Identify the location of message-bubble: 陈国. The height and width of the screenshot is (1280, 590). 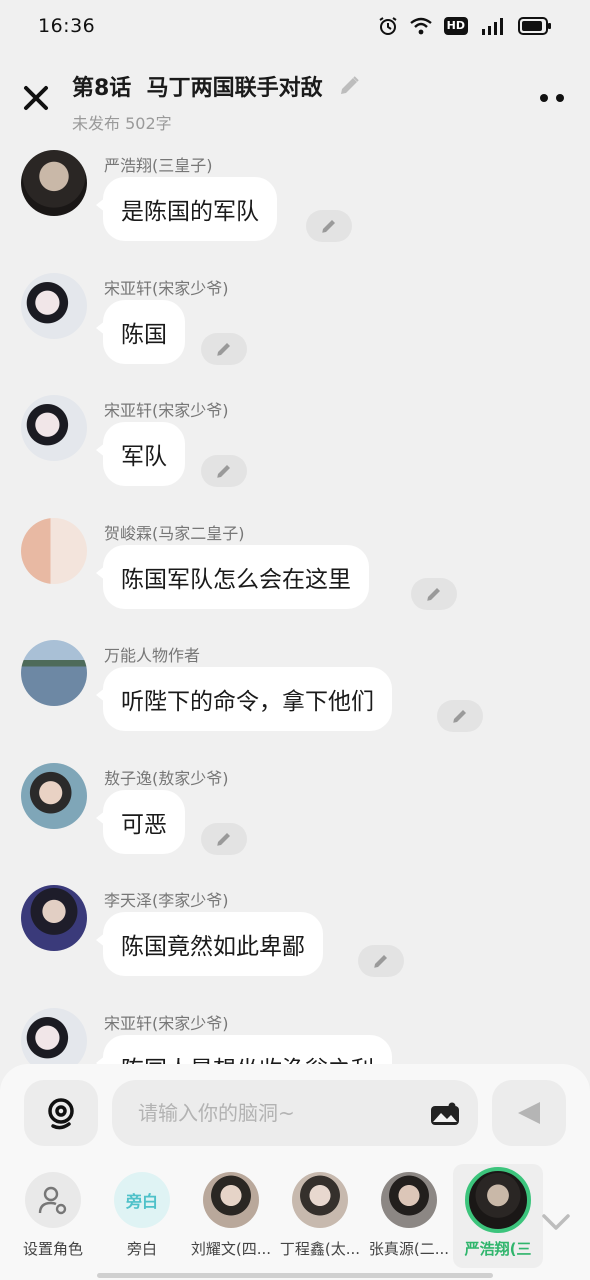
(140, 332).